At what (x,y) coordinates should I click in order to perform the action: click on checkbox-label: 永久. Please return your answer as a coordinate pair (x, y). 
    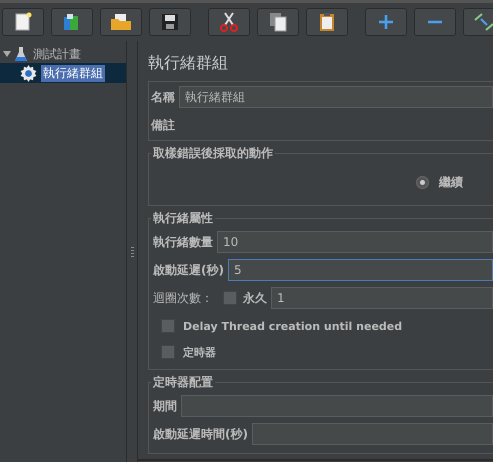
    Looking at the image, I should click on (254, 298).